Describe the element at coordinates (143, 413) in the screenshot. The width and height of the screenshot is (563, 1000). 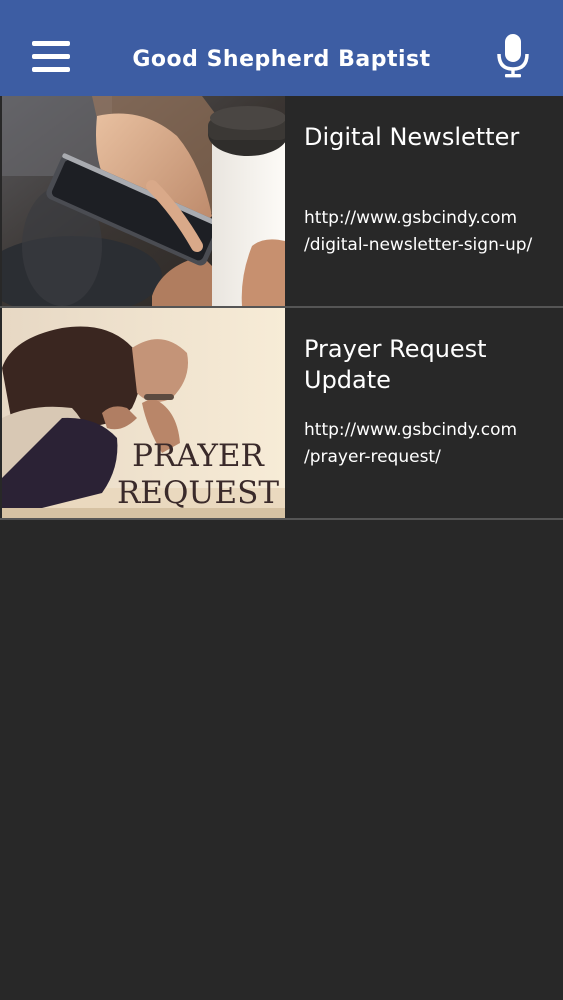
I see `praying-woman-photo: PRAYER REQUEST` at that location.